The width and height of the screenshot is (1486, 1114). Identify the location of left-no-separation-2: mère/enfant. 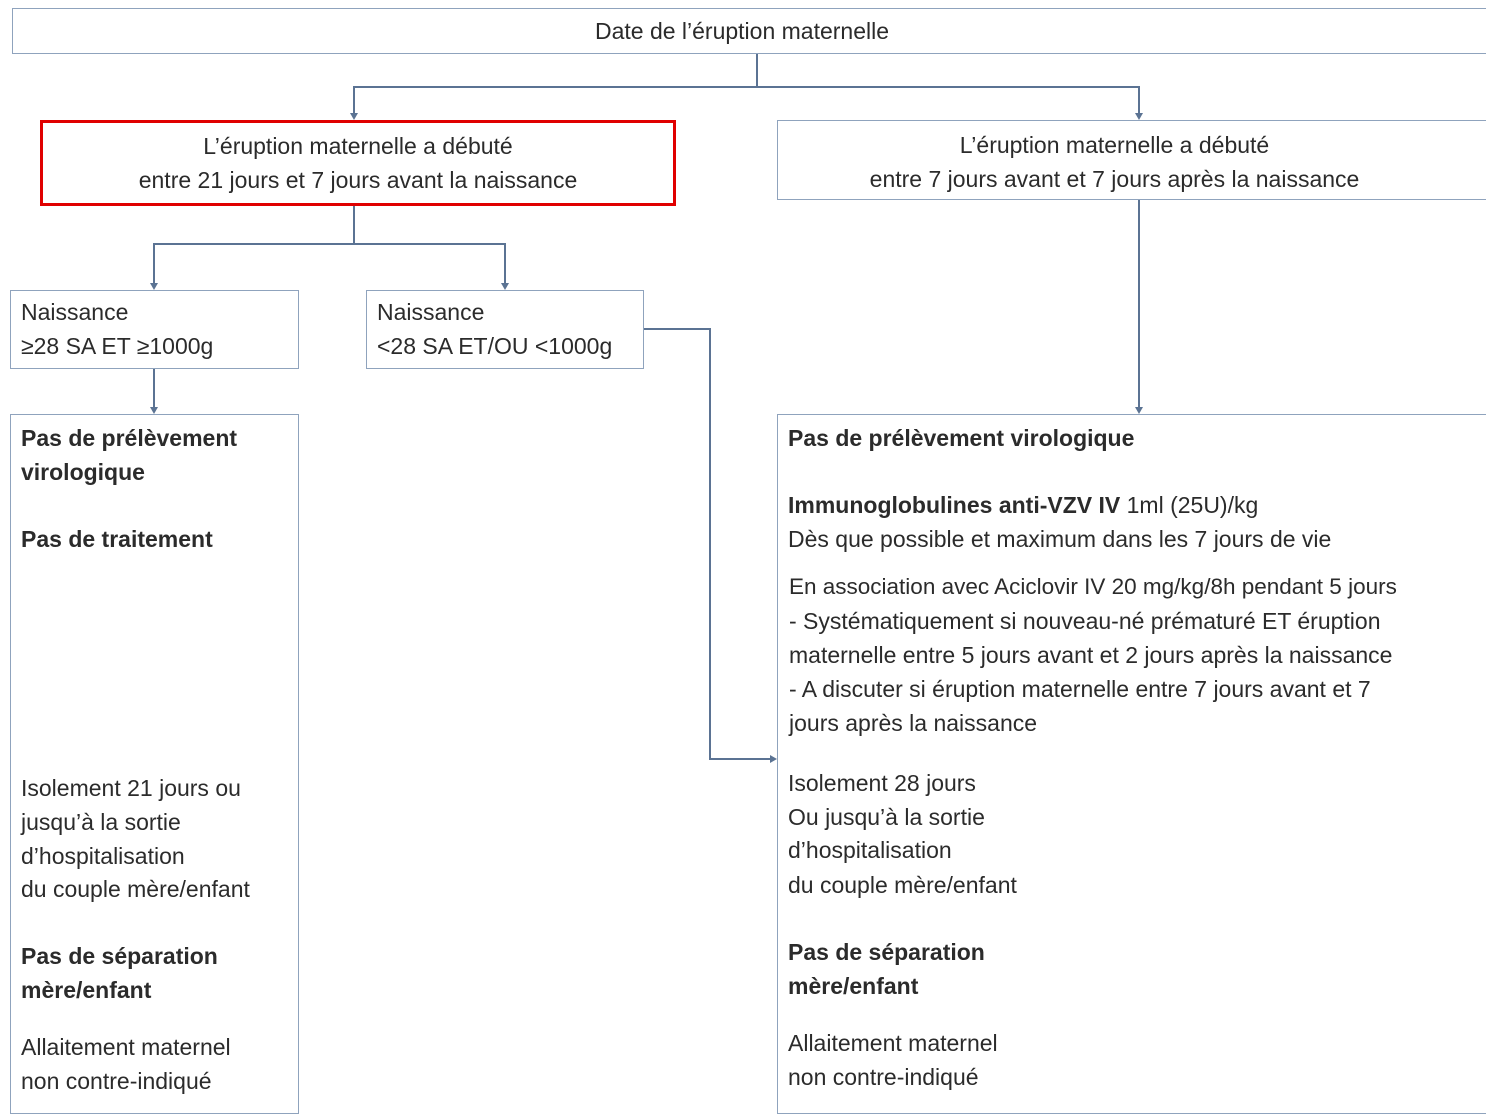
(86, 990).